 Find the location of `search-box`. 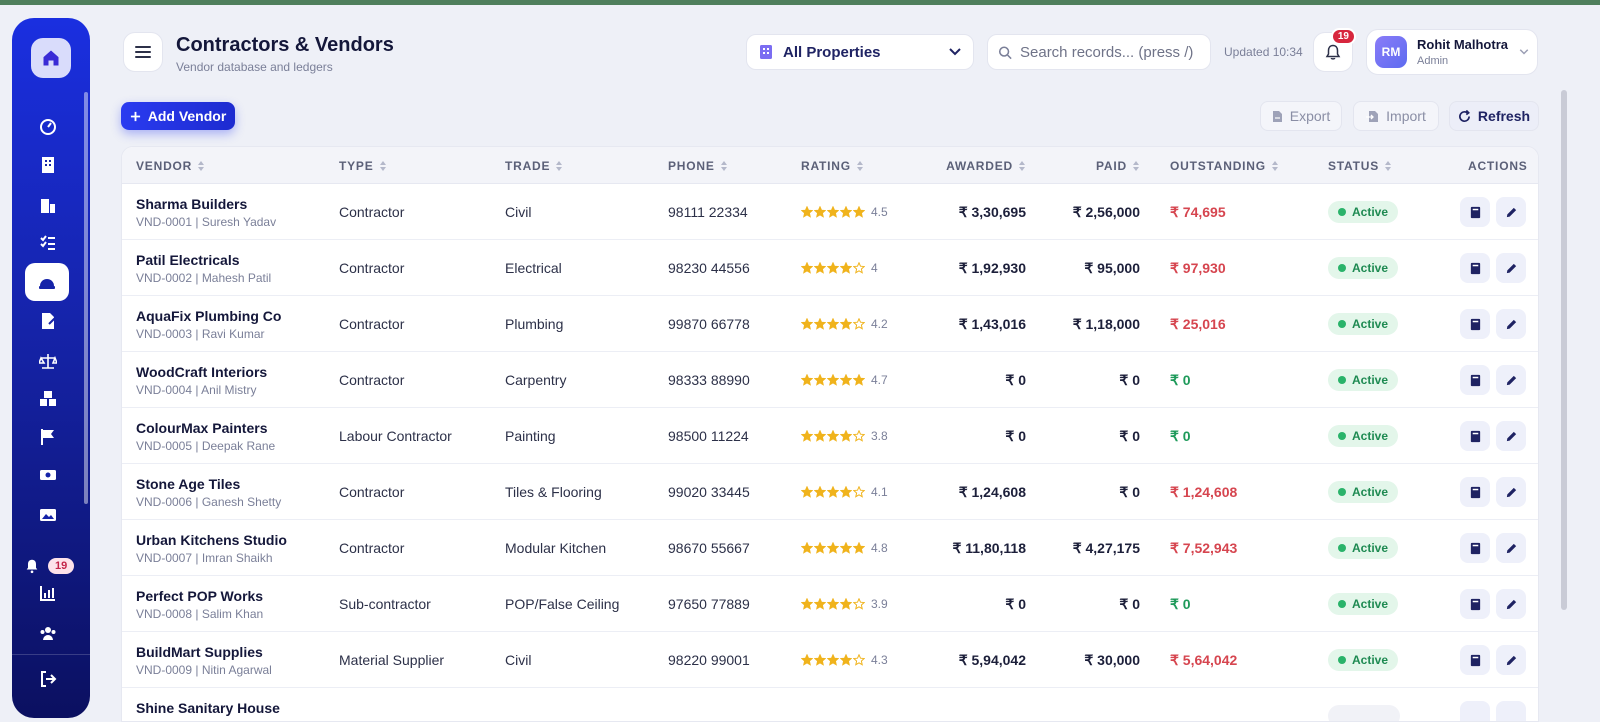

search-box is located at coordinates (1099, 52).